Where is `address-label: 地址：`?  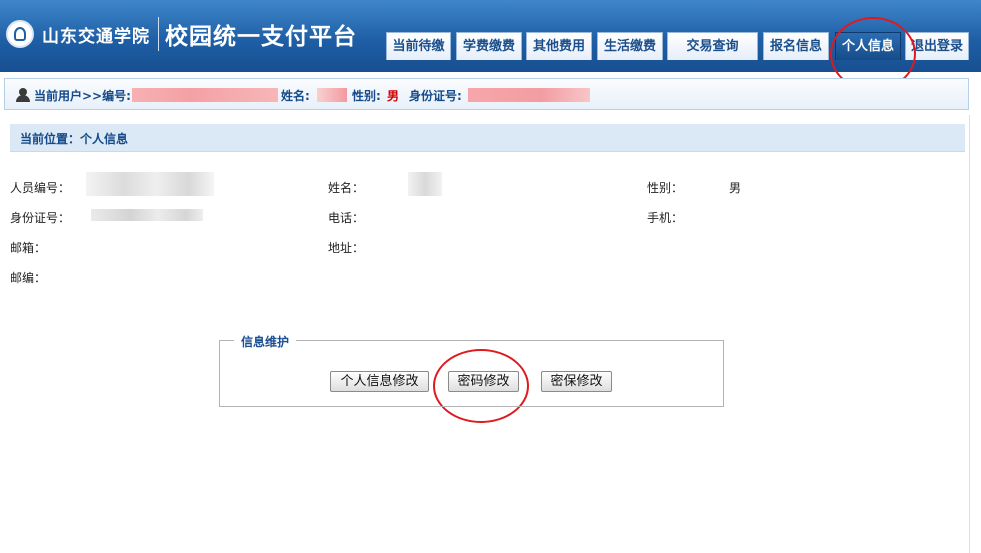 address-label: 地址： is located at coordinates (346, 248).